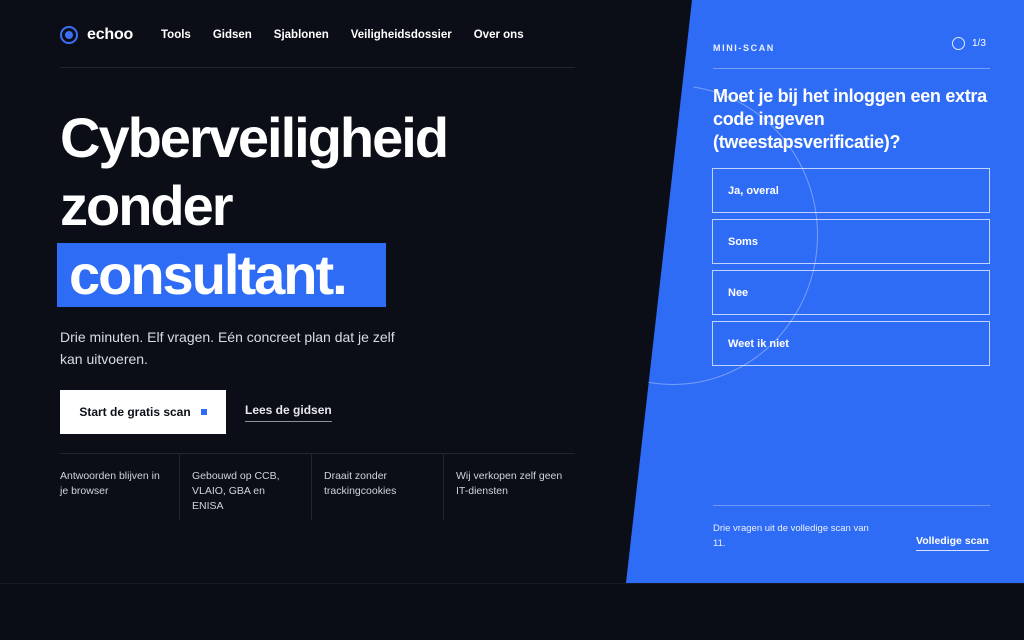 This screenshot has height=640, width=1024. What do you see at coordinates (69, 35) in the screenshot?
I see `logo-mark-icon` at bounding box center [69, 35].